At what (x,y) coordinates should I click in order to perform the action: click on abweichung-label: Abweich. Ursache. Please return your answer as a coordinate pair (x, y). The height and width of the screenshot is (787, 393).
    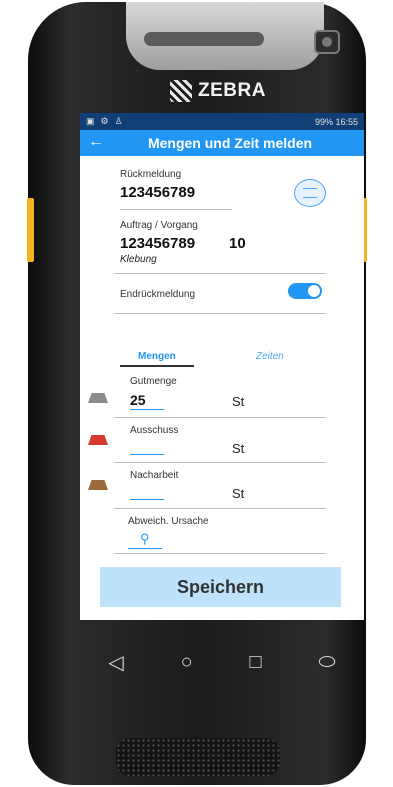
    Looking at the image, I should click on (168, 521).